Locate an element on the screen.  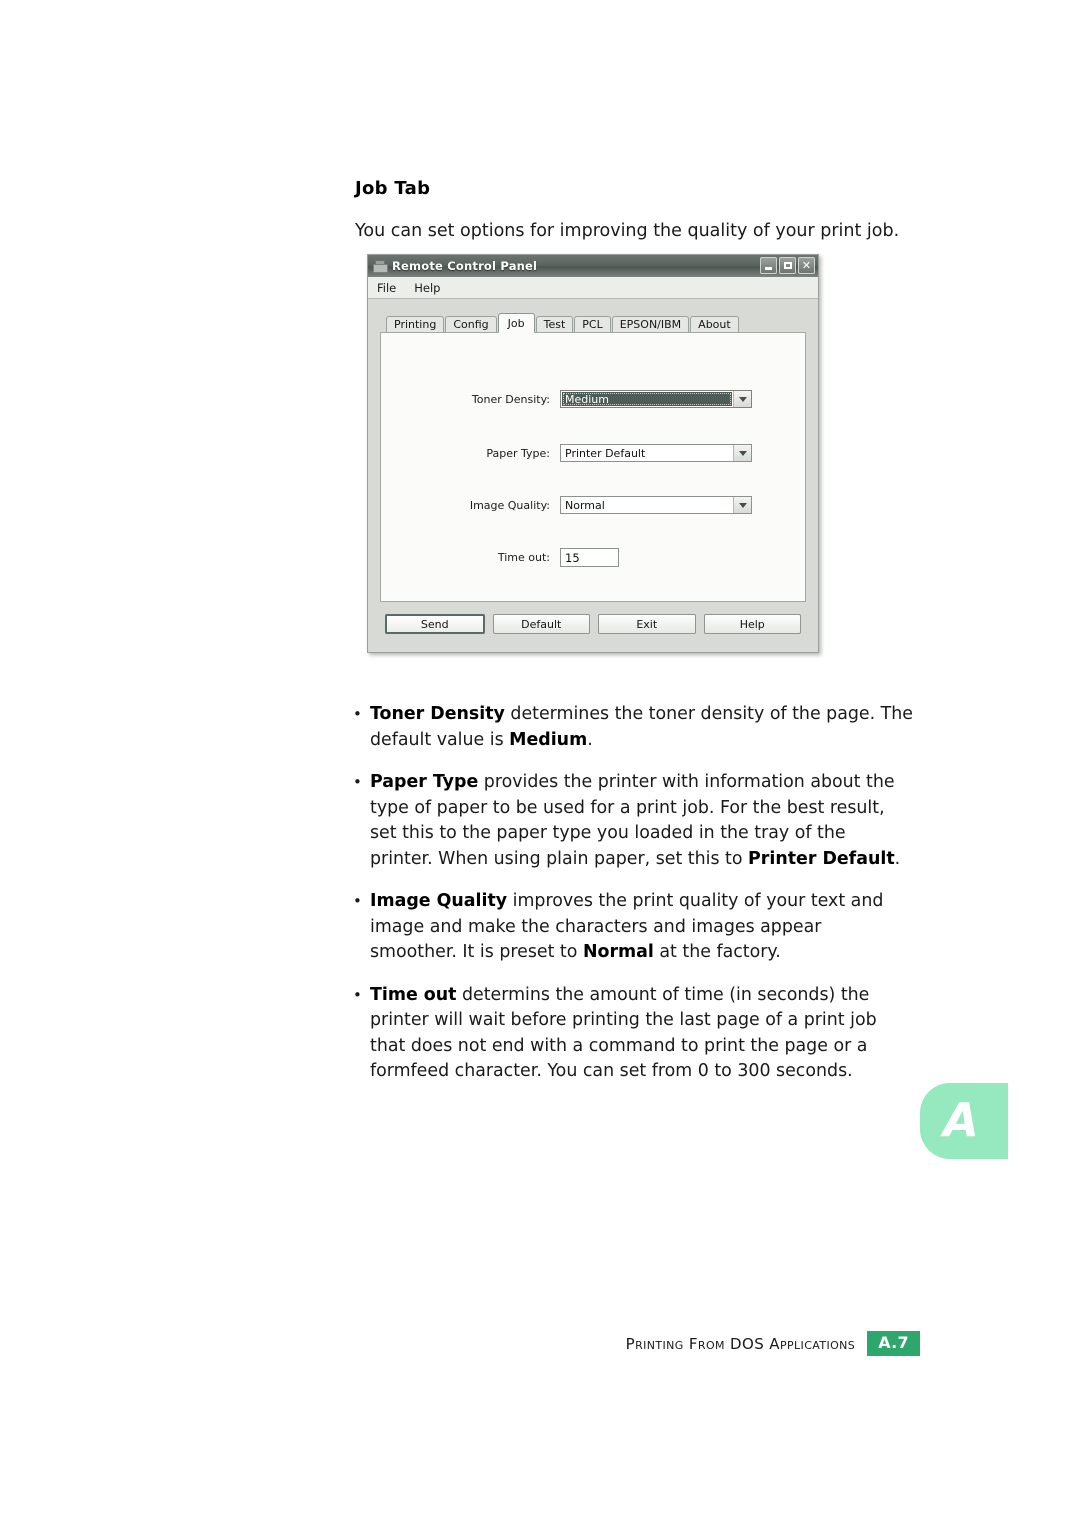
tab-job: Job is located at coordinates (516, 323).